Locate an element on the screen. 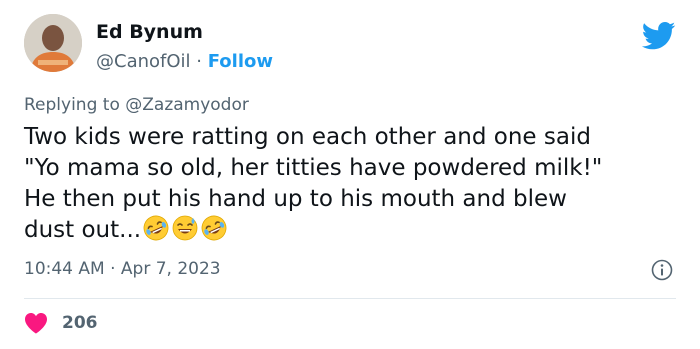  author-handle-row: @CanofOil · Follow is located at coordinates (184, 61).